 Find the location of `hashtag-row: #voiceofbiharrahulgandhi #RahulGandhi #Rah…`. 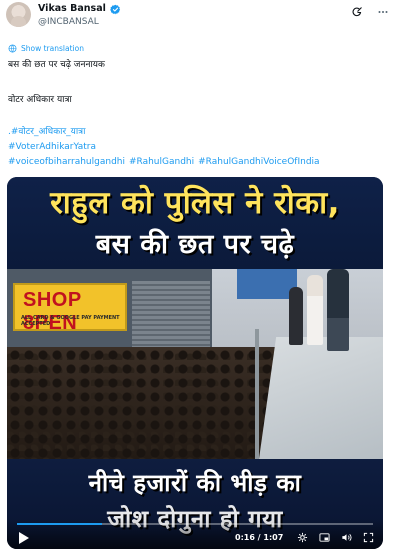

hashtag-row: #voiceofbiharrahulgandhi #RahulGandhi #Rah… is located at coordinates (166, 162).